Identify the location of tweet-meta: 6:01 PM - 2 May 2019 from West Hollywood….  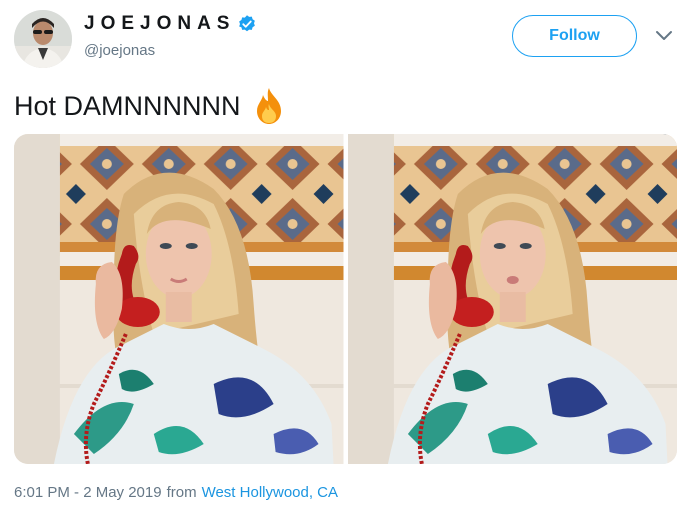
(176, 492).